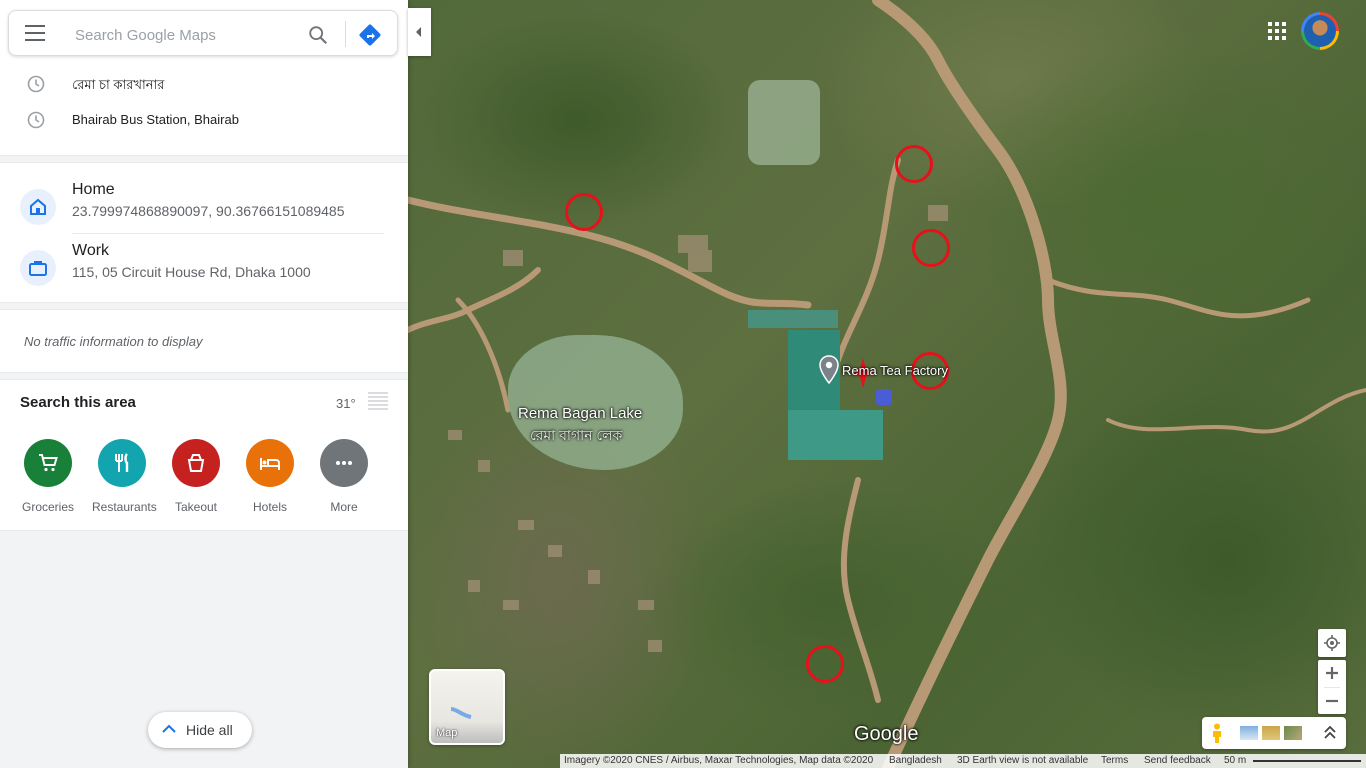 The image size is (1366, 768). Describe the element at coordinates (346, 403) in the screenshot. I see `temperature: 31°` at that location.